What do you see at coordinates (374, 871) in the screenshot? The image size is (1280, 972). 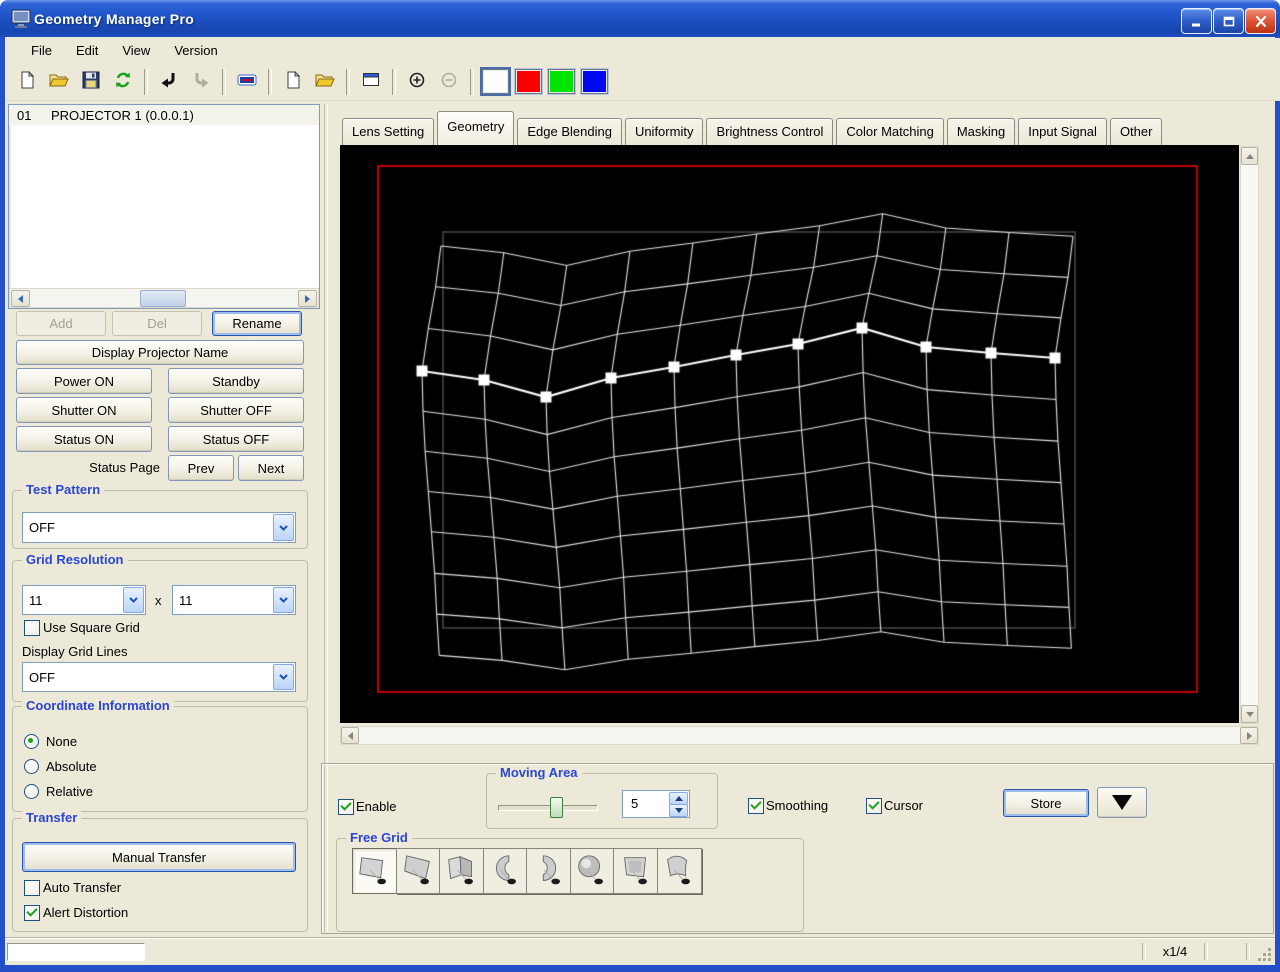 I see `screen-flat-button` at bounding box center [374, 871].